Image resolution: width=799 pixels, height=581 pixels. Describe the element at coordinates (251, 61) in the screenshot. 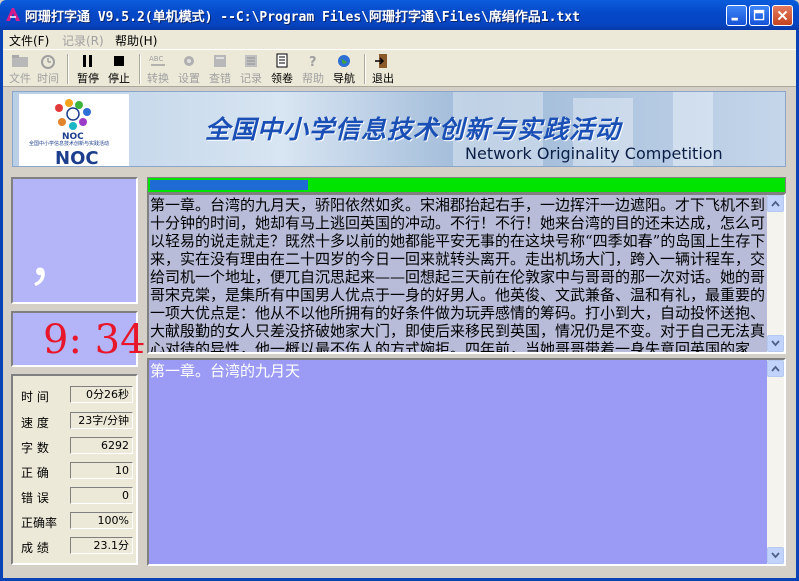

I see `record-icon` at that location.